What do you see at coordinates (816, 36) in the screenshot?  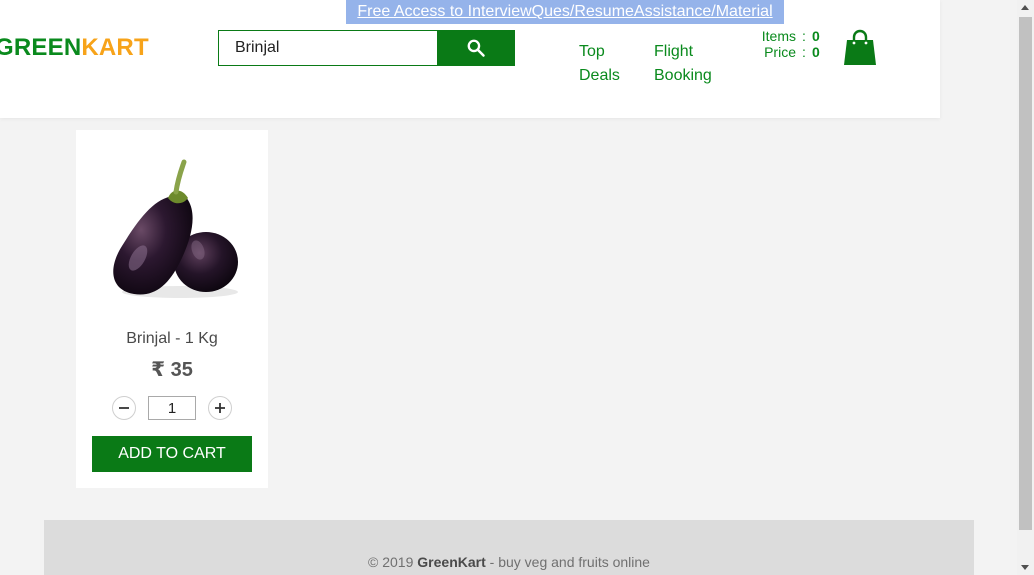 I see `cart-items-value: 0` at bounding box center [816, 36].